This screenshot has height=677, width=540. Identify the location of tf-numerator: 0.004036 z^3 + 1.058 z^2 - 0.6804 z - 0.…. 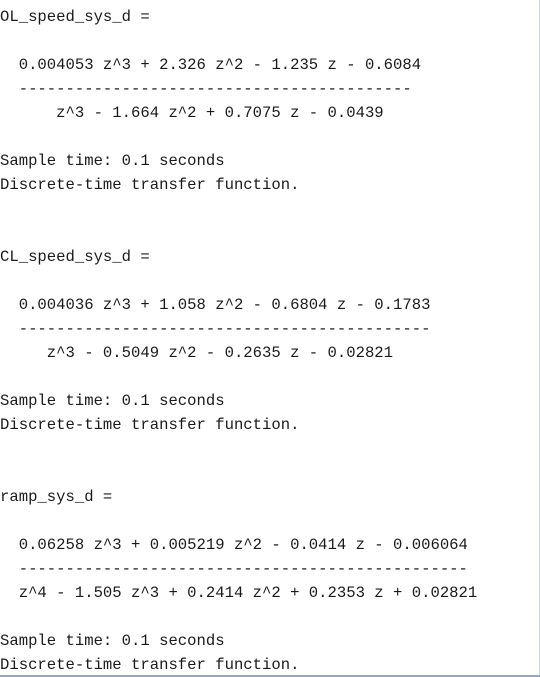
(215, 305).